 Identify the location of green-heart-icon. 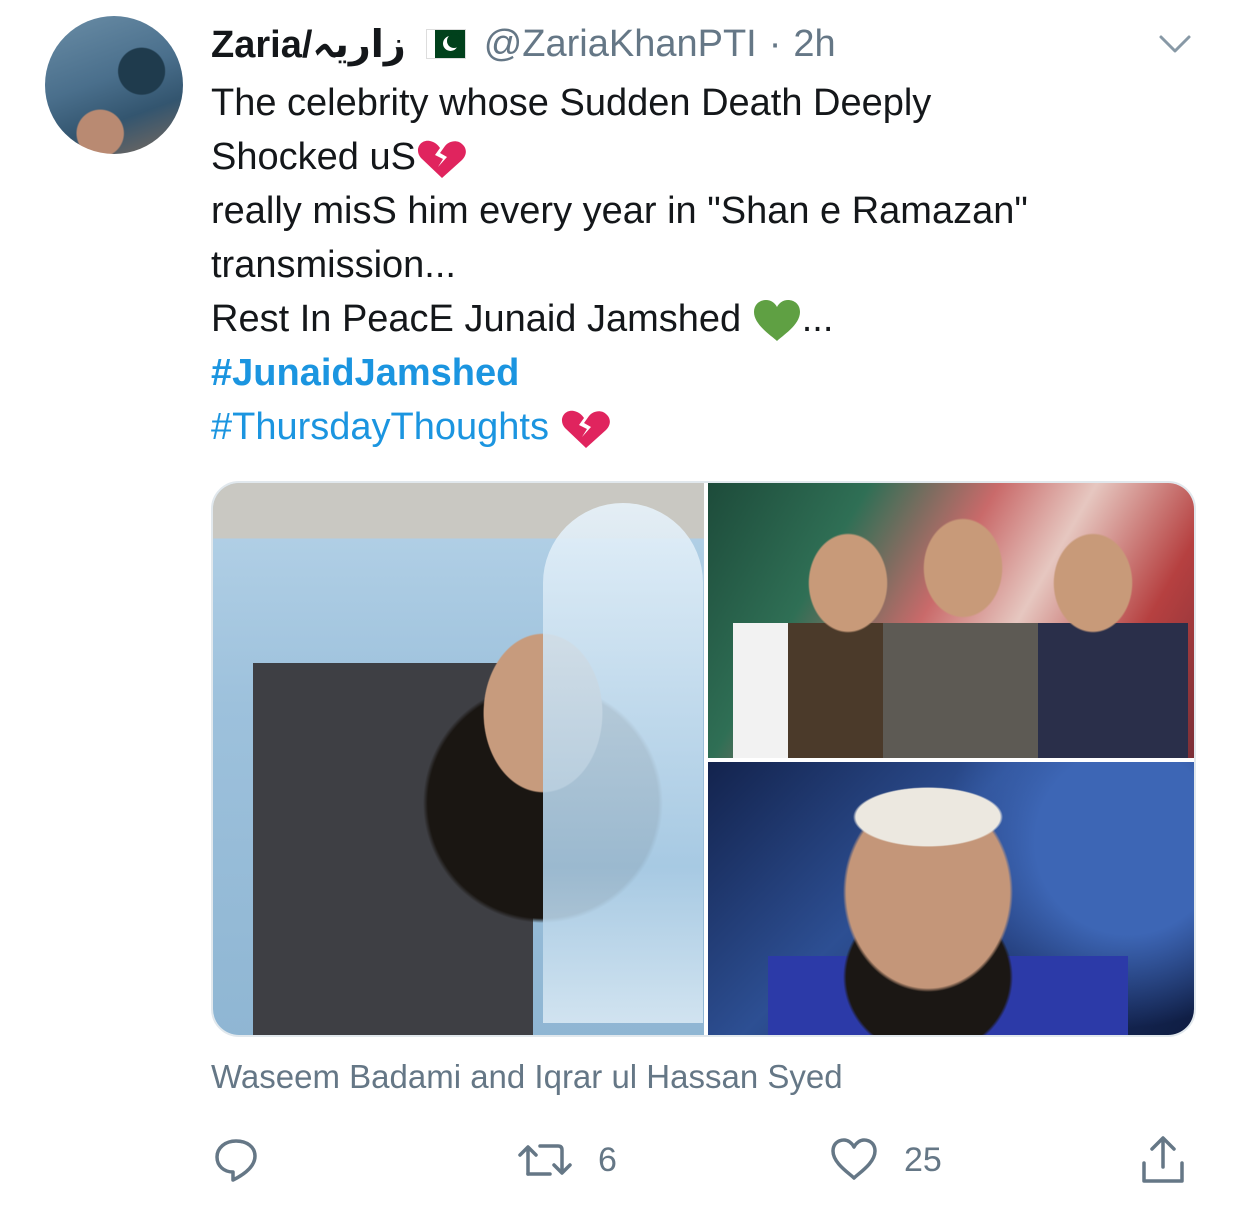
(776, 320).